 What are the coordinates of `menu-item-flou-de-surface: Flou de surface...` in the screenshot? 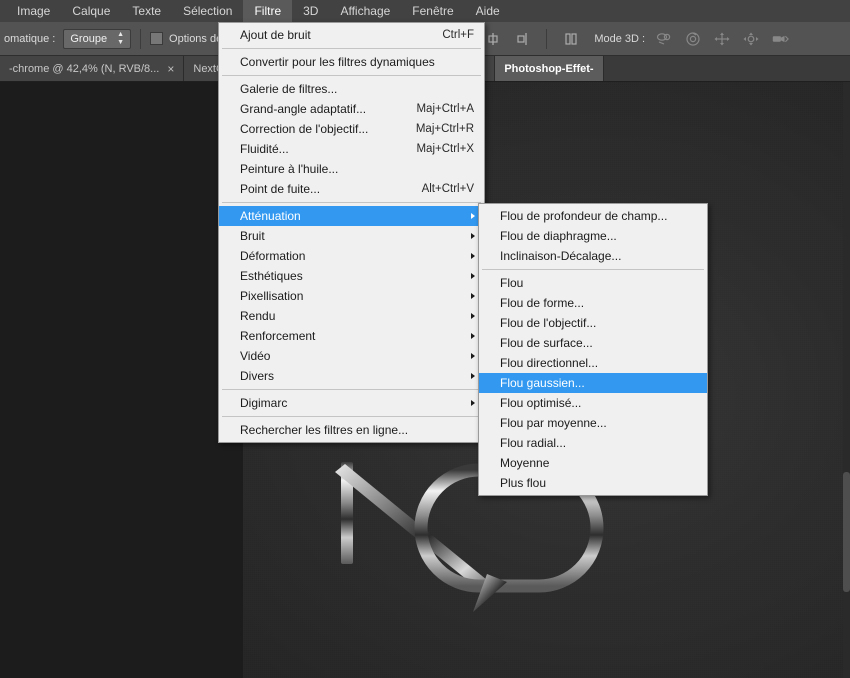 It's located at (593, 343).